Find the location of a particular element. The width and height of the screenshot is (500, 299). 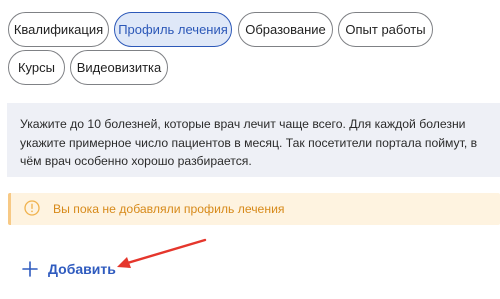

add-button-label: Добавить is located at coordinates (82, 269).